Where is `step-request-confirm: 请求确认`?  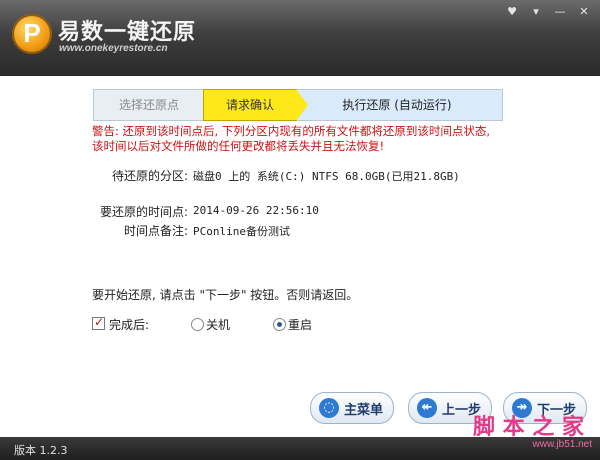 step-request-confirm: 请求确认 is located at coordinates (250, 105).